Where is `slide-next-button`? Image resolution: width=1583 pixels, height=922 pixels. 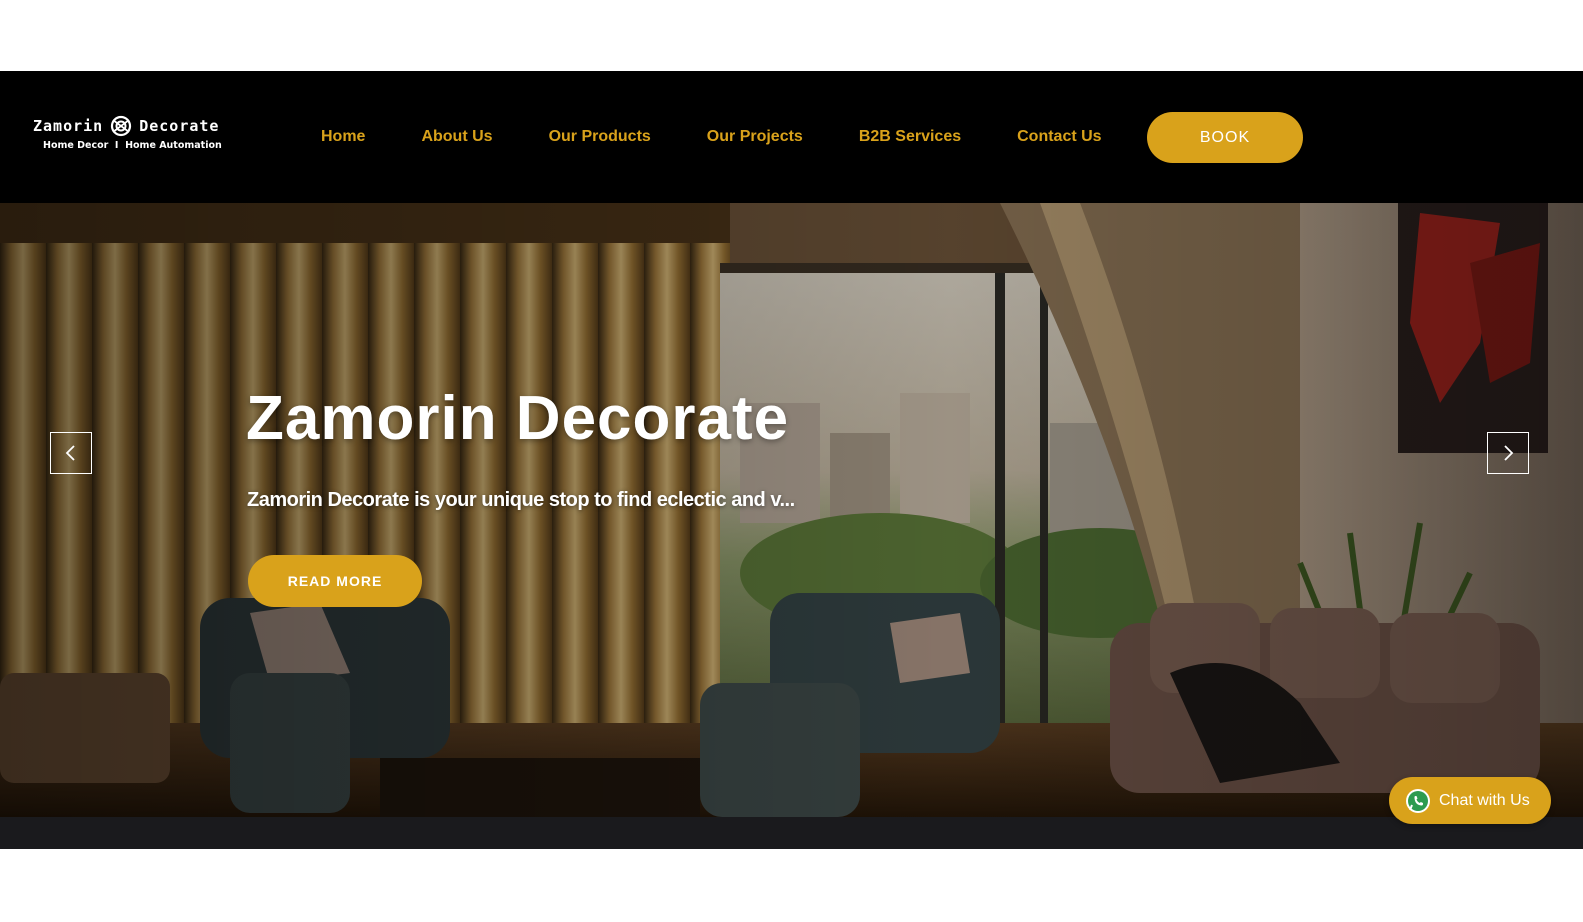 slide-next-button is located at coordinates (1508, 453).